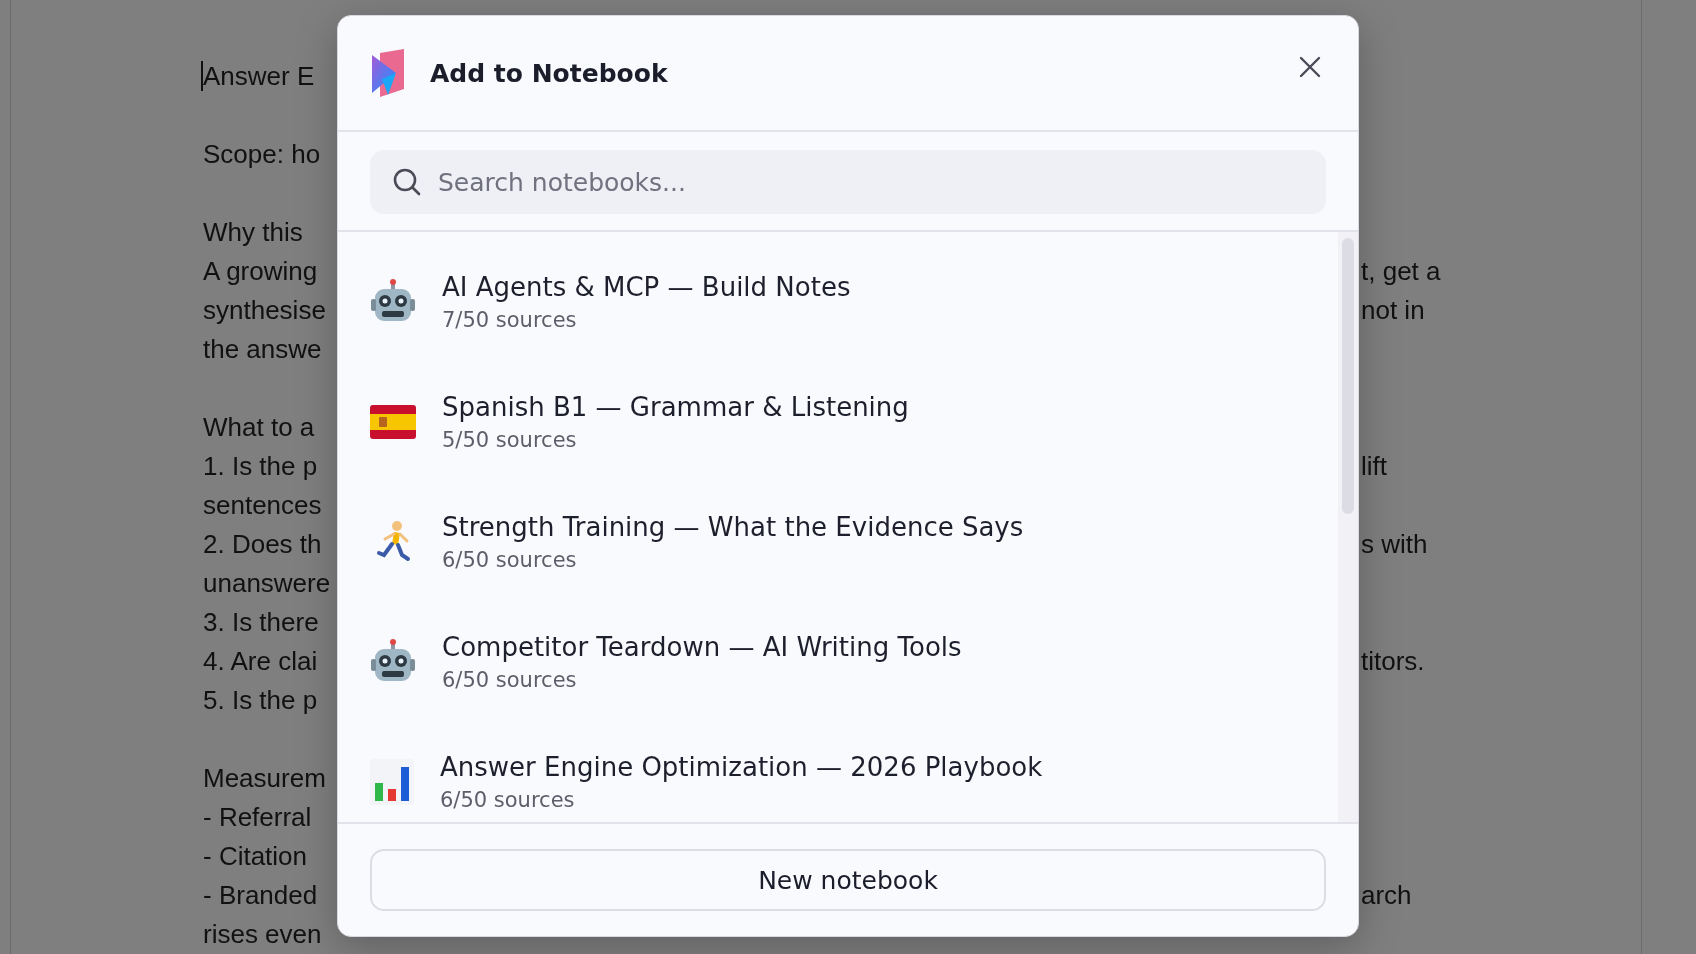 This screenshot has width=1696, height=954. What do you see at coordinates (1386, 895) in the screenshot?
I see `document-text: arch` at bounding box center [1386, 895].